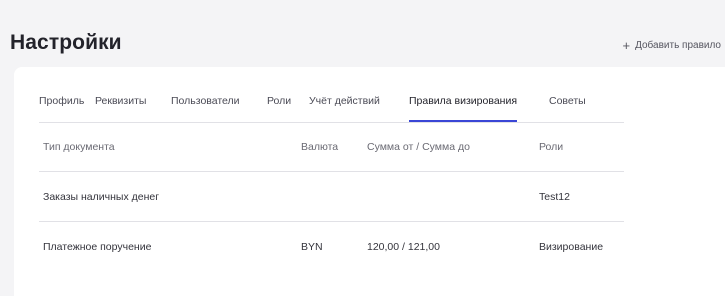 This screenshot has width=725, height=296. Describe the element at coordinates (678, 45) in the screenshot. I see `add-rule-label: Добавить правило` at that location.